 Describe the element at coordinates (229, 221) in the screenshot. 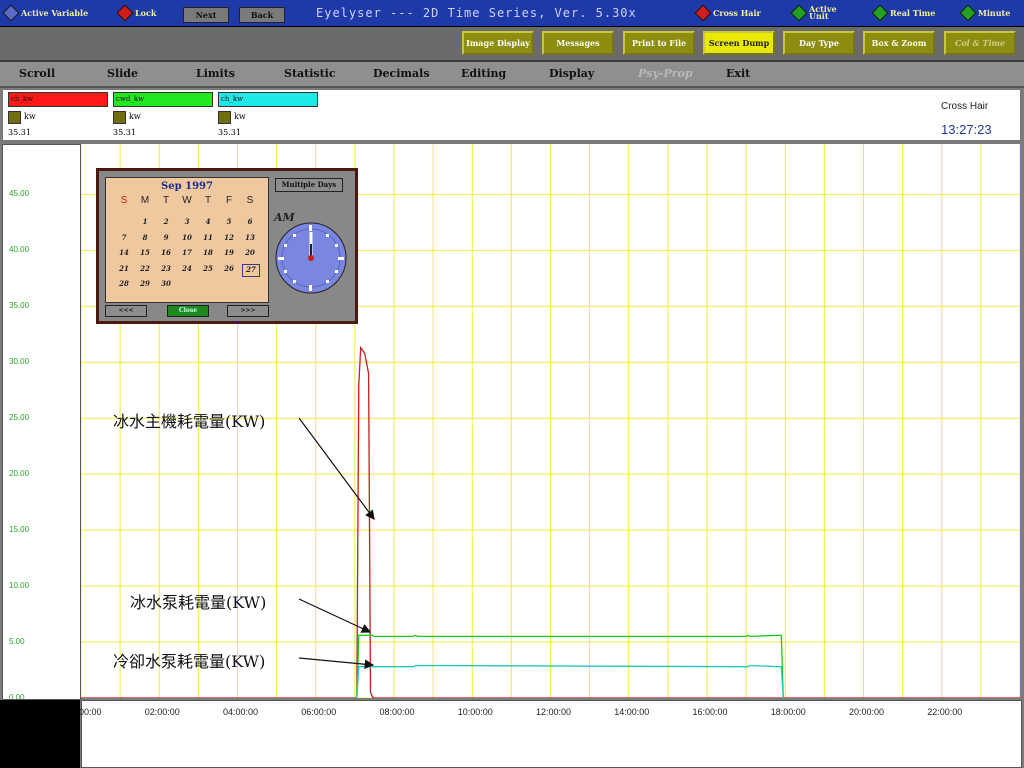

I see `calendar-day: 5` at that location.